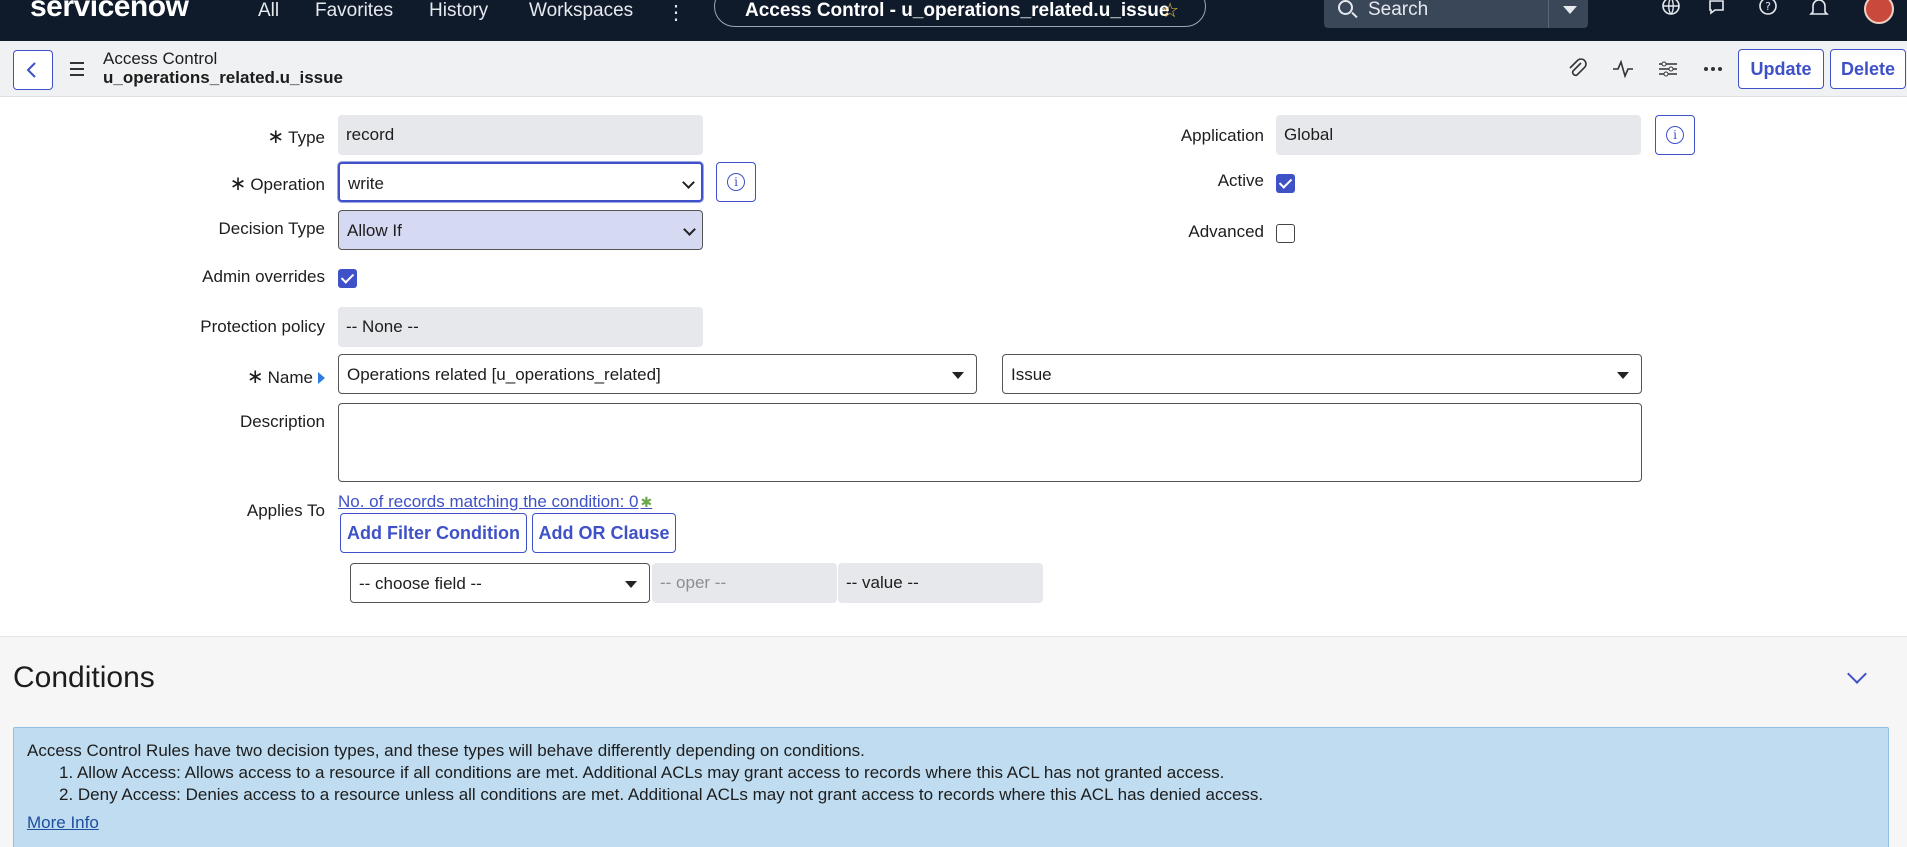 Image resolution: width=1907 pixels, height=847 pixels. Describe the element at coordinates (1868, 69) in the screenshot. I see `delete-button: Delete` at that location.